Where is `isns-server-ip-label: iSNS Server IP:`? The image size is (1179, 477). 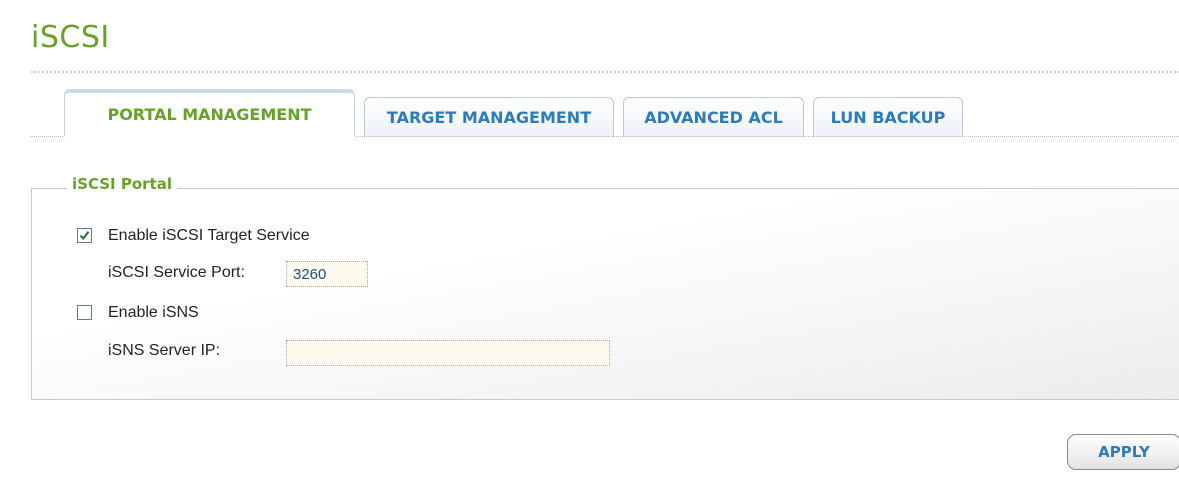 isns-server-ip-label: iSNS Server IP: is located at coordinates (164, 350).